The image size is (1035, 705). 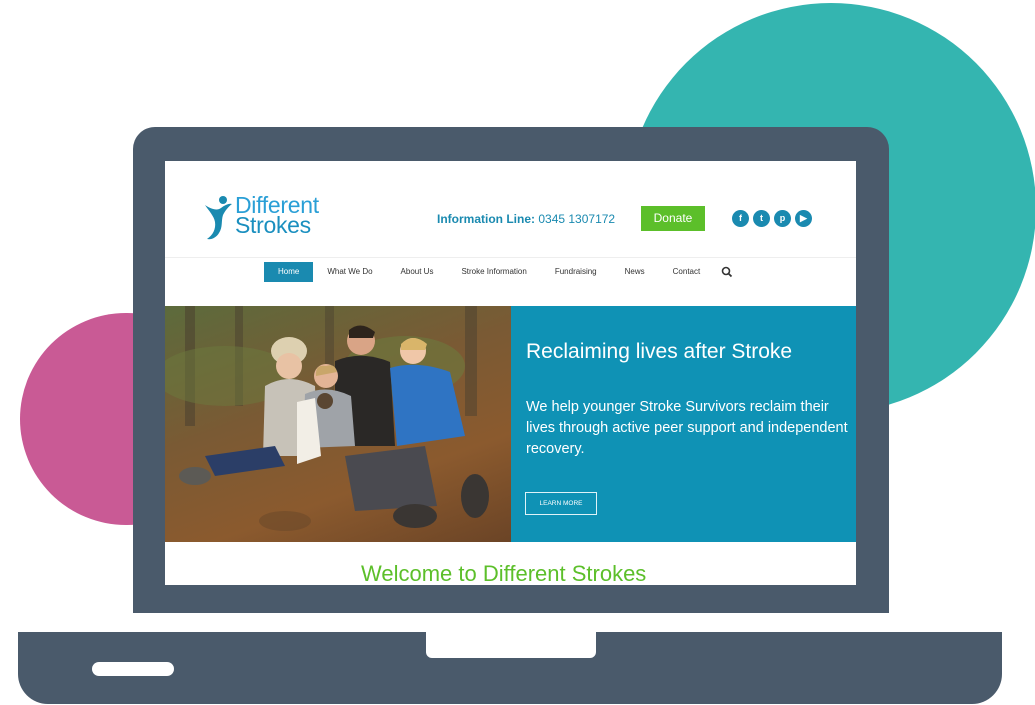 I want to click on information-line-number: 0345 1307172, so click(x=576, y=219).